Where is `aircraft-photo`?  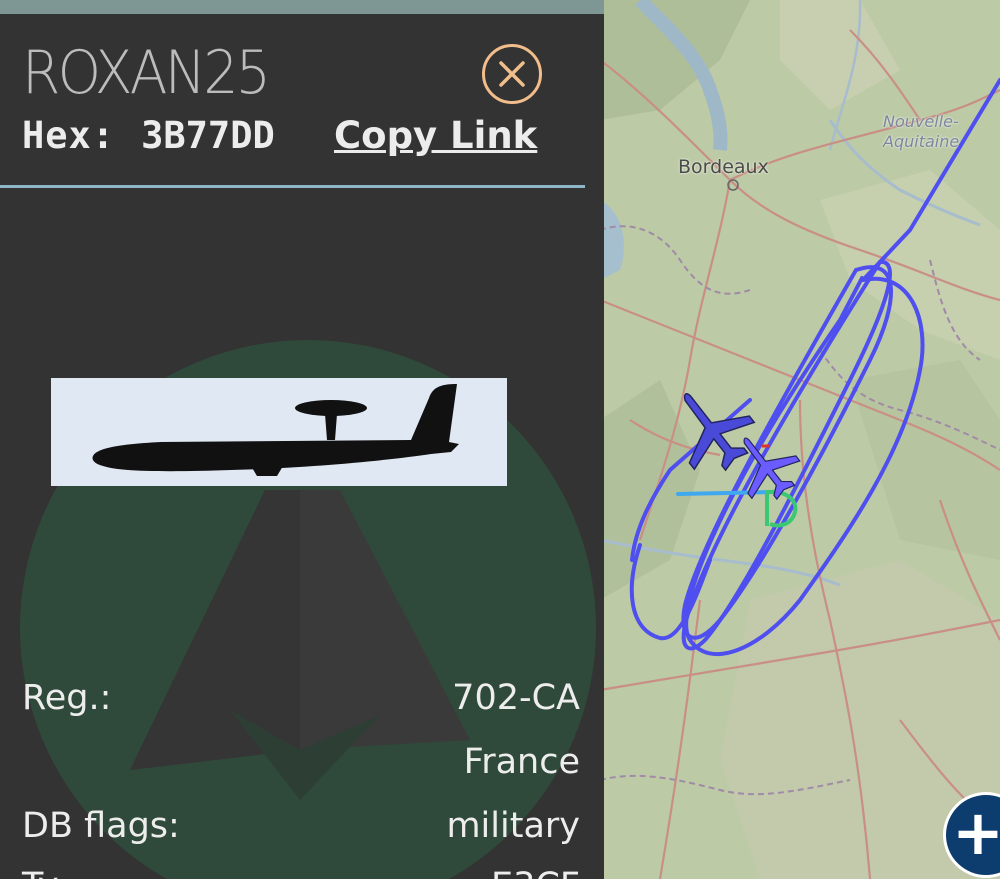
aircraft-photo is located at coordinates (279, 432).